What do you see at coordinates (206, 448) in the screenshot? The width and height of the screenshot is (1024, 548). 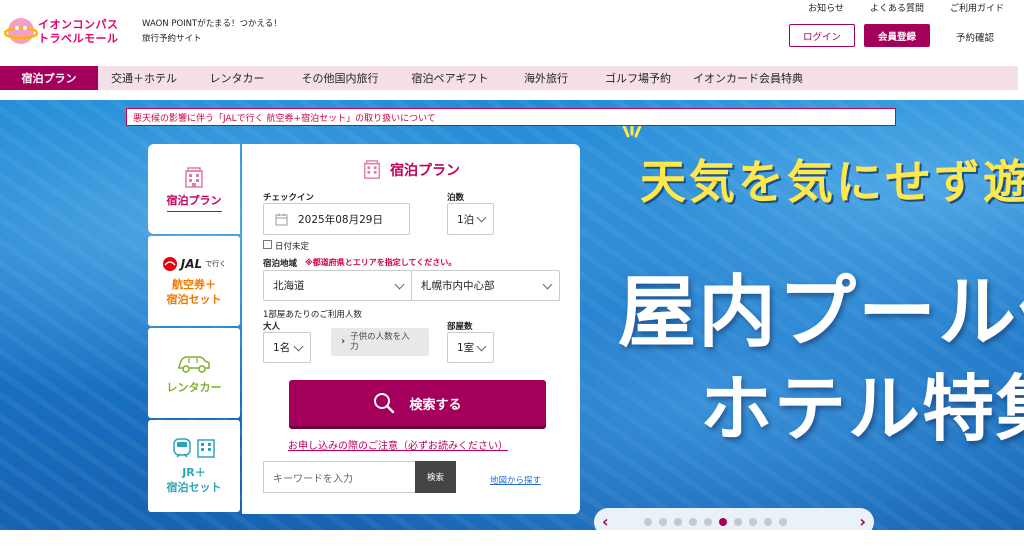 I see `hotel-icon` at bounding box center [206, 448].